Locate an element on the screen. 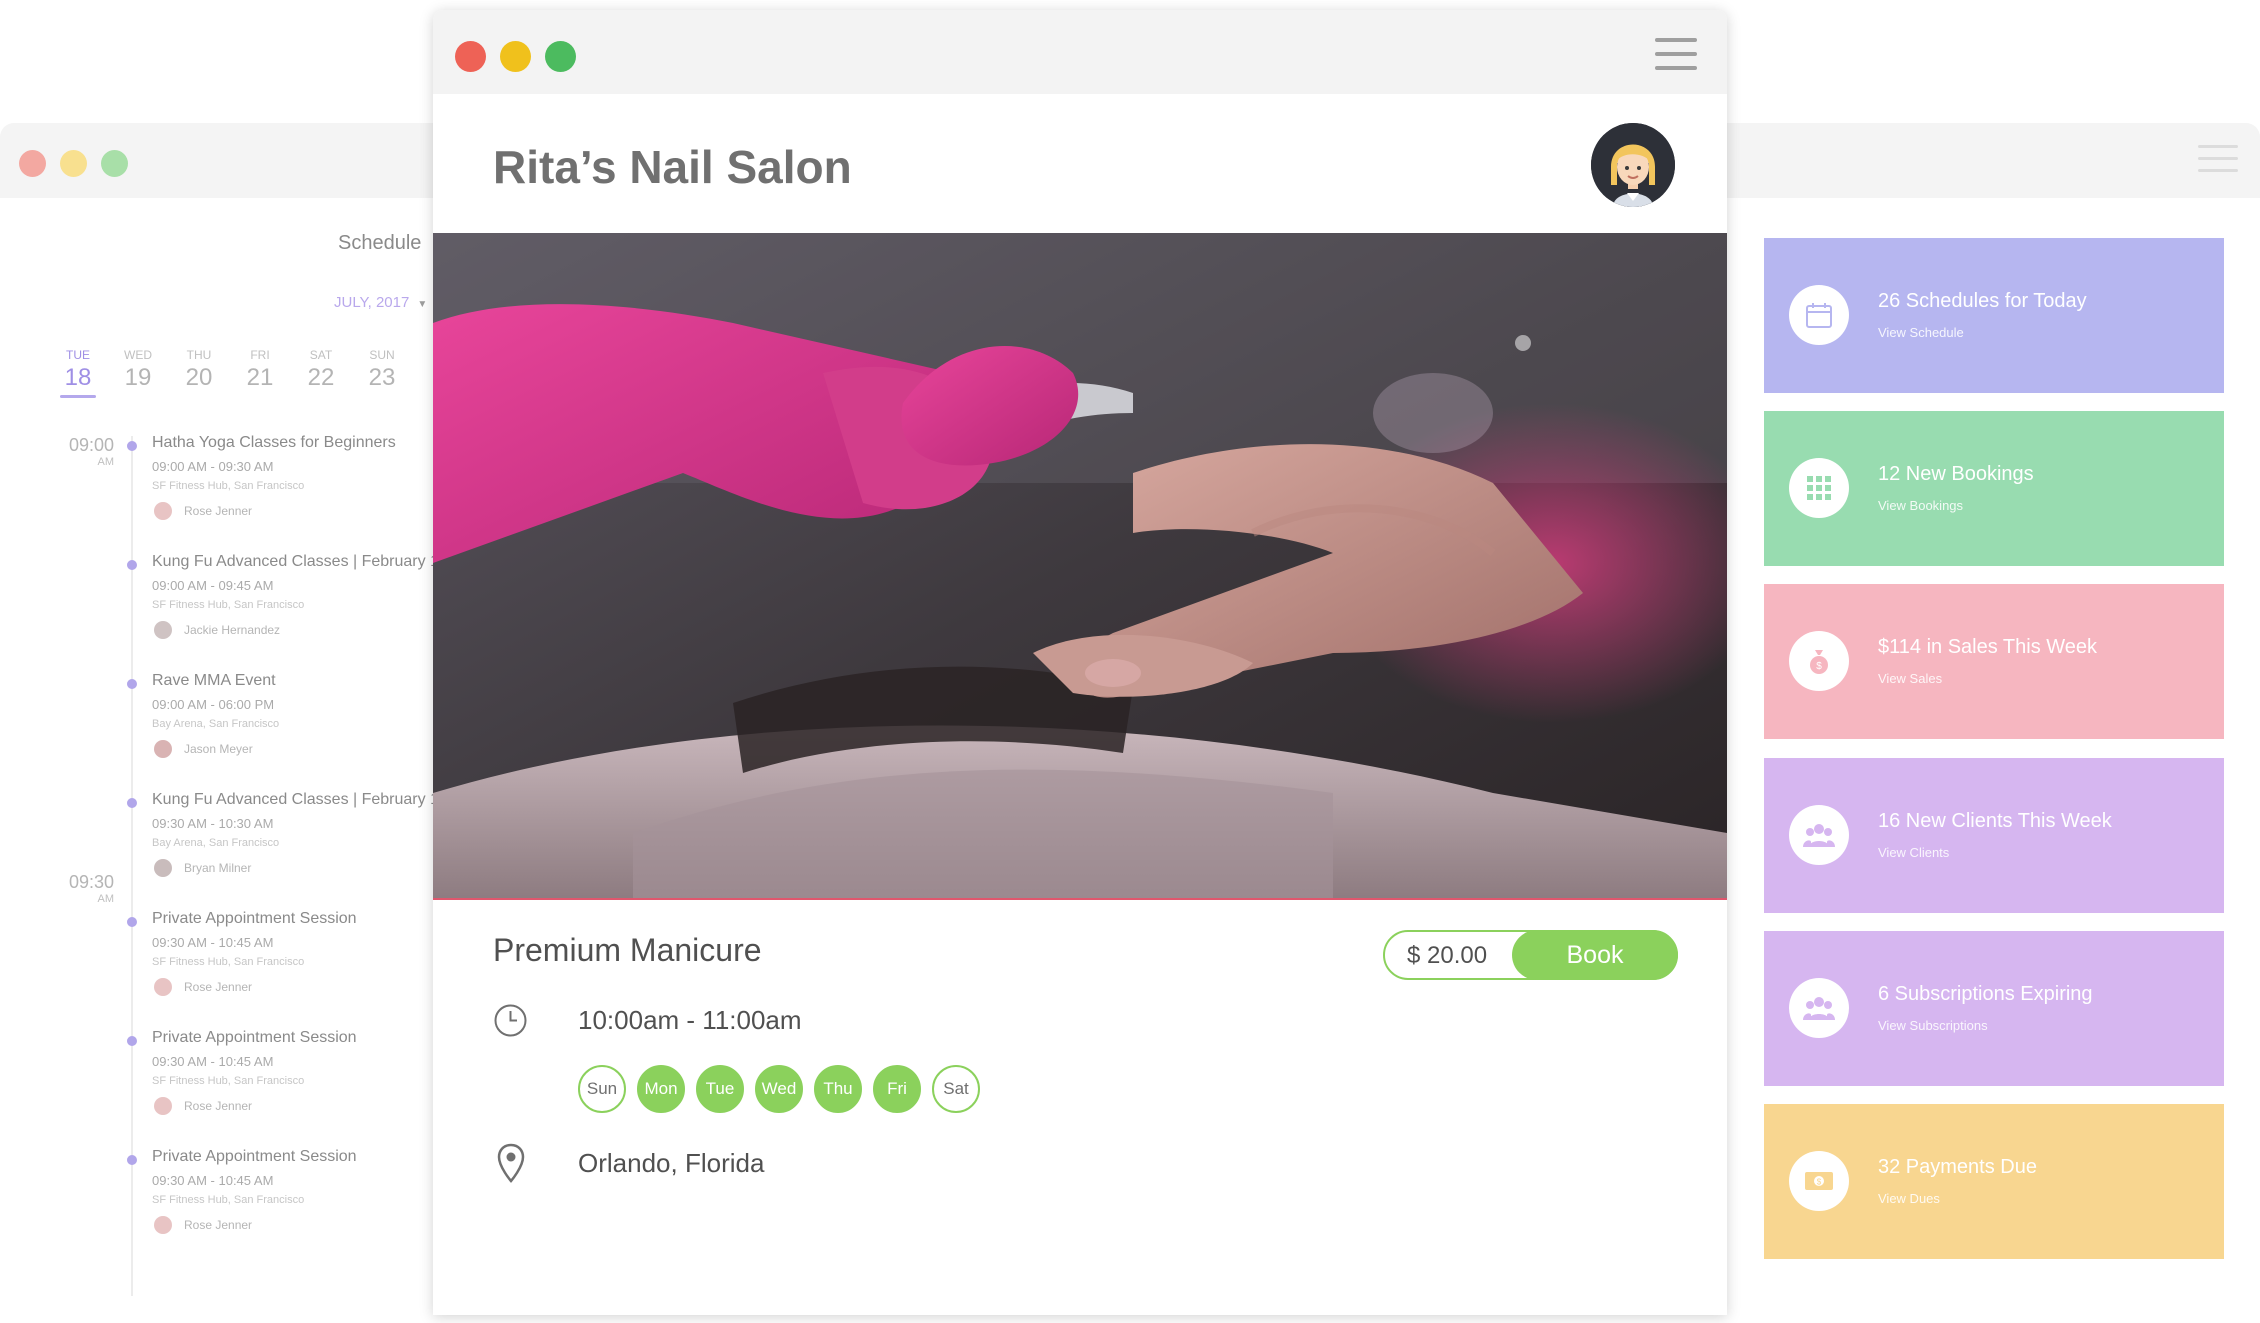 Image resolution: width=2260 pixels, height=1323 pixels. day-number: 21 is located at coordinates (260, 377).